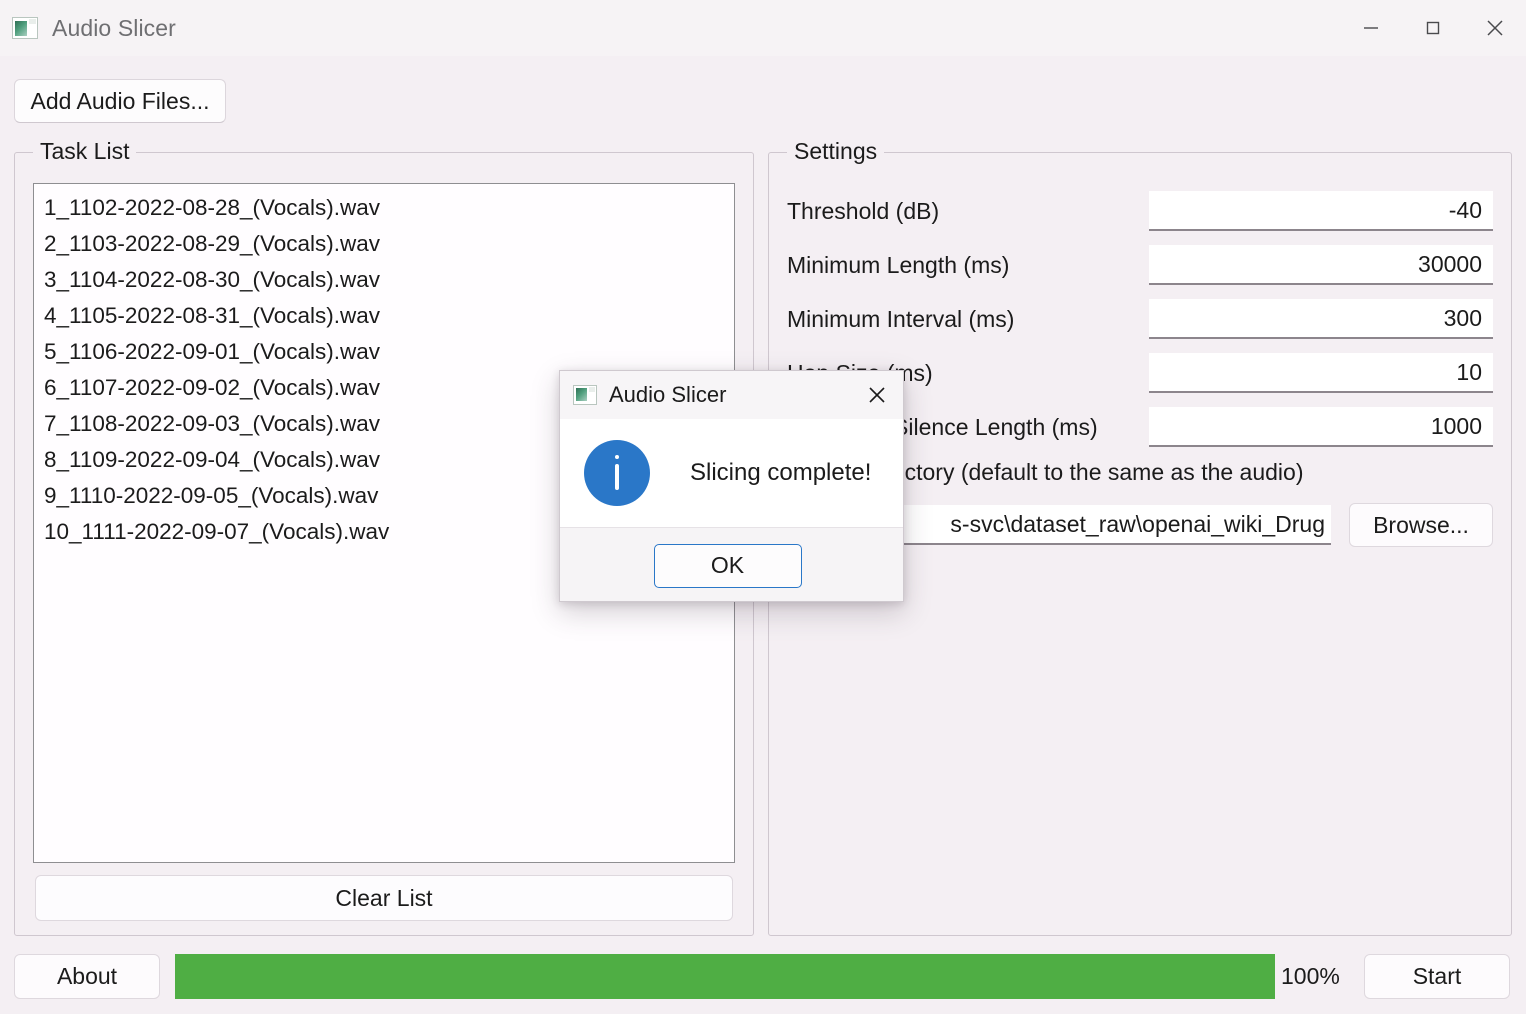 Image resolution: width=1526 pixels, height=1014 pixels. I want to click on clear-list-button: Clear List, so click(384, 898).